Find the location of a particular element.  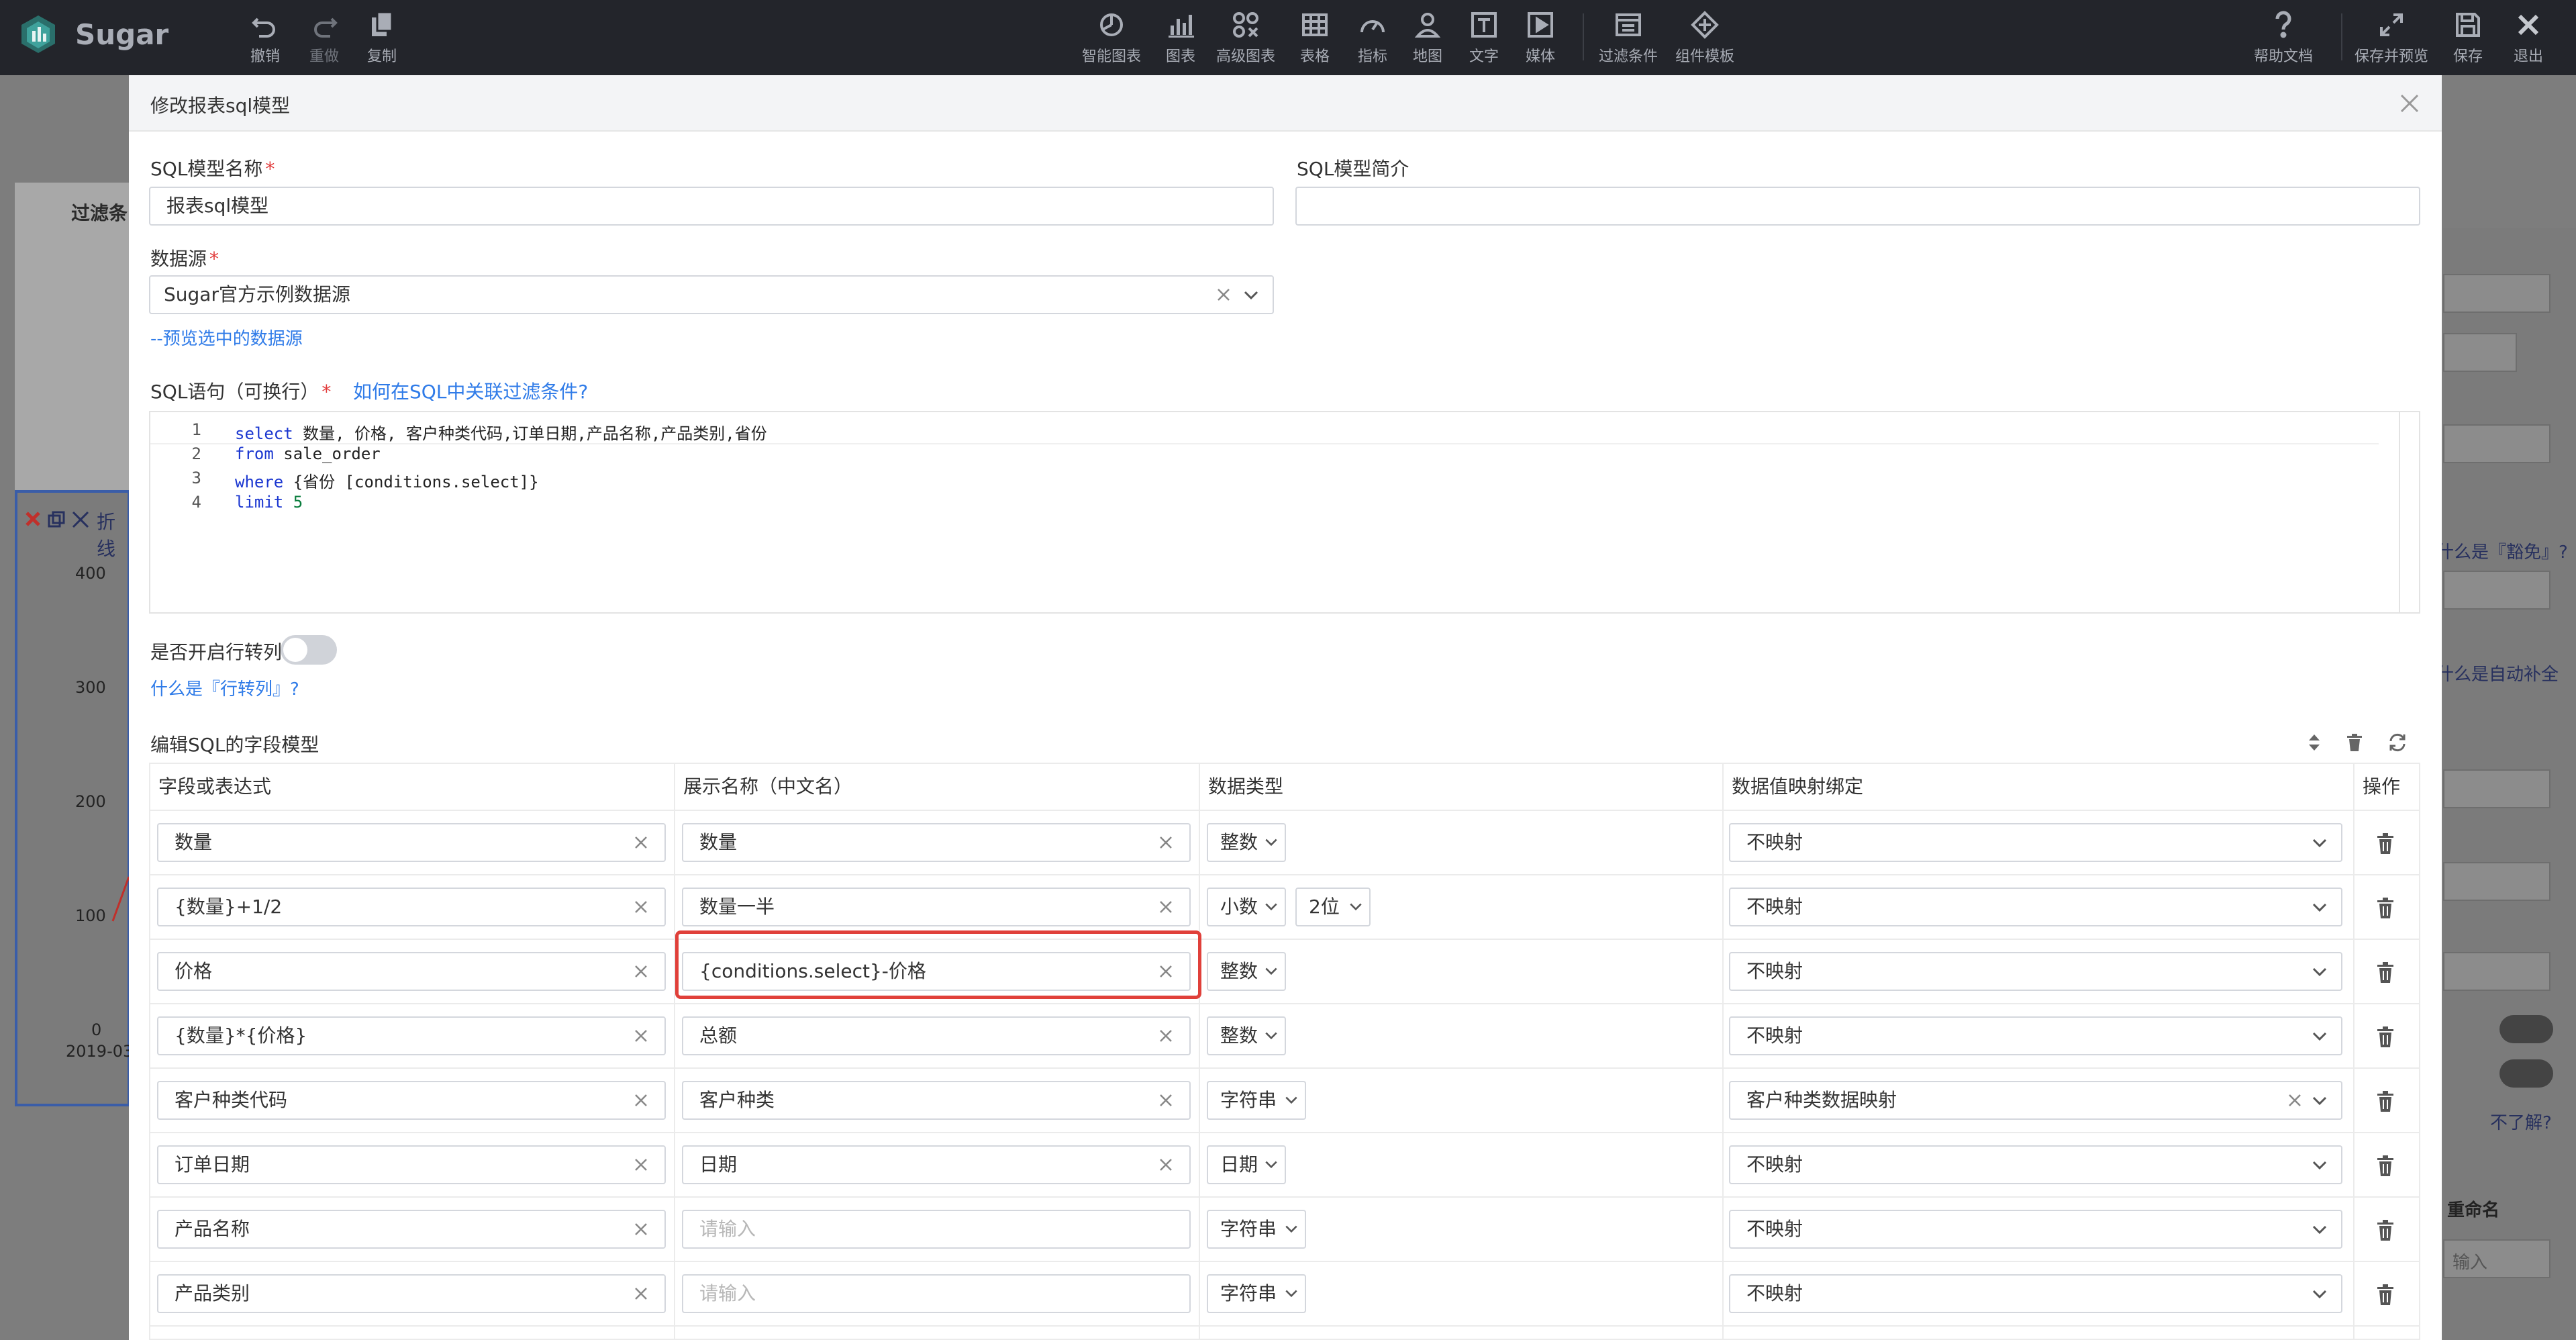

field-expression-input: 订单日期 is located at coordinates (411, 1164).